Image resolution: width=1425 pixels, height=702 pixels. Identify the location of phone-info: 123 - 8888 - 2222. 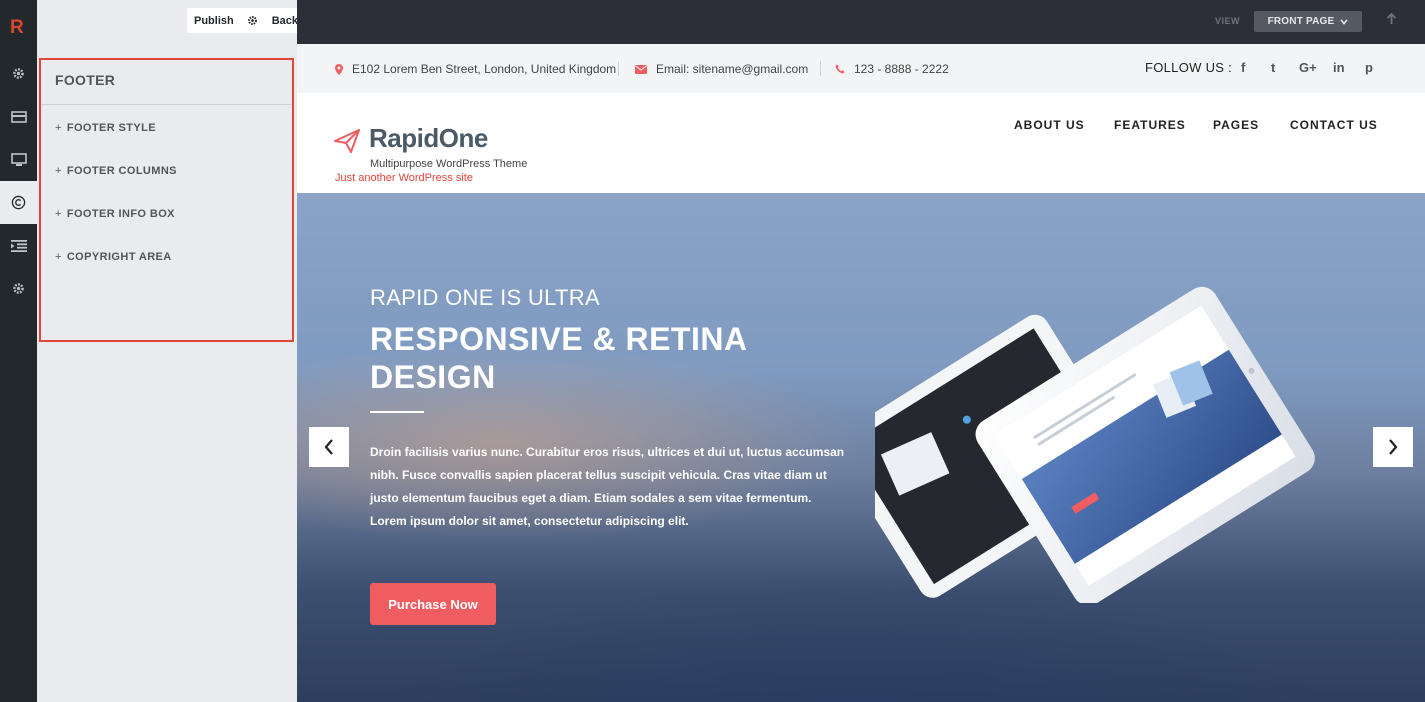
(892, 69).